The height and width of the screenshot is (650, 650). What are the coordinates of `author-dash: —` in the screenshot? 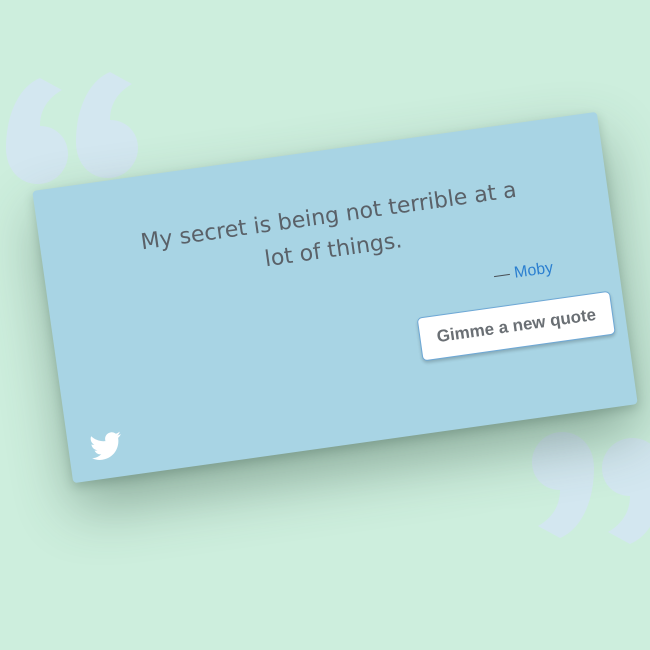 It's located at (504, 274).